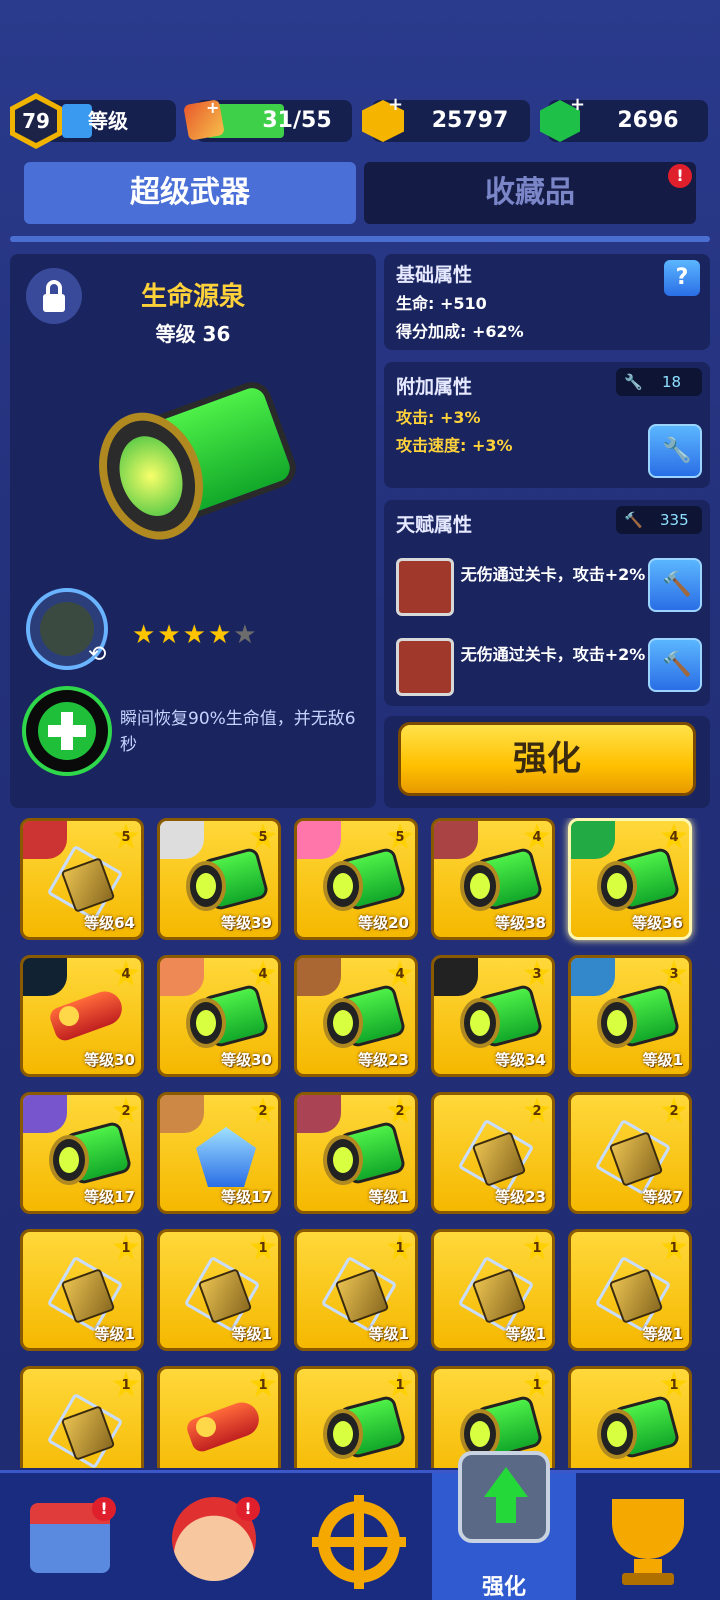  I want to click on card-level: 等级64, so click(109, 923).